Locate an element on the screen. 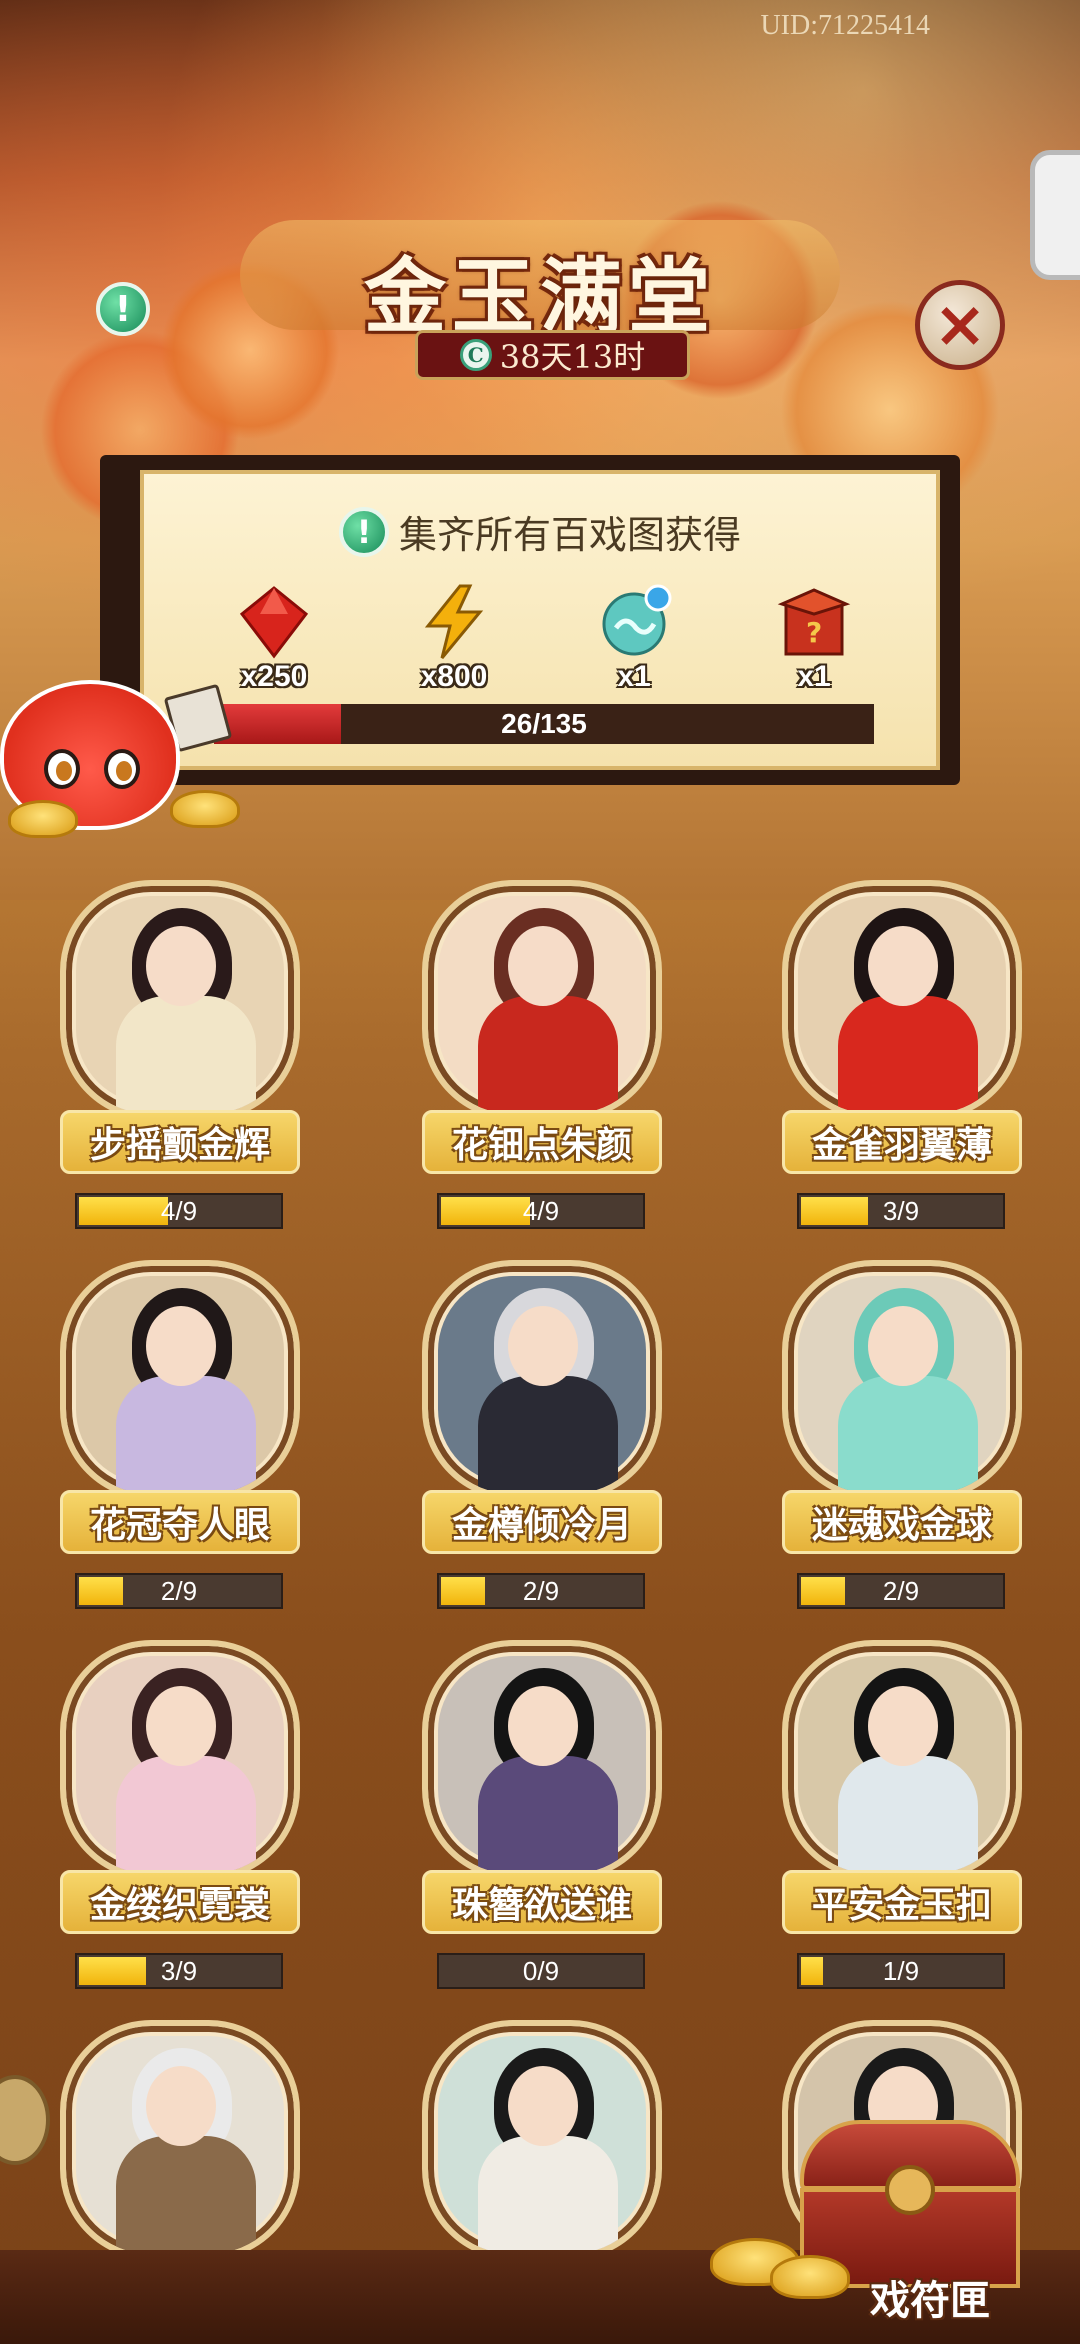 Image resolution: width=1080 pixels, height=2344 pixels. close-icon: × is located at coordinates (960, 325).